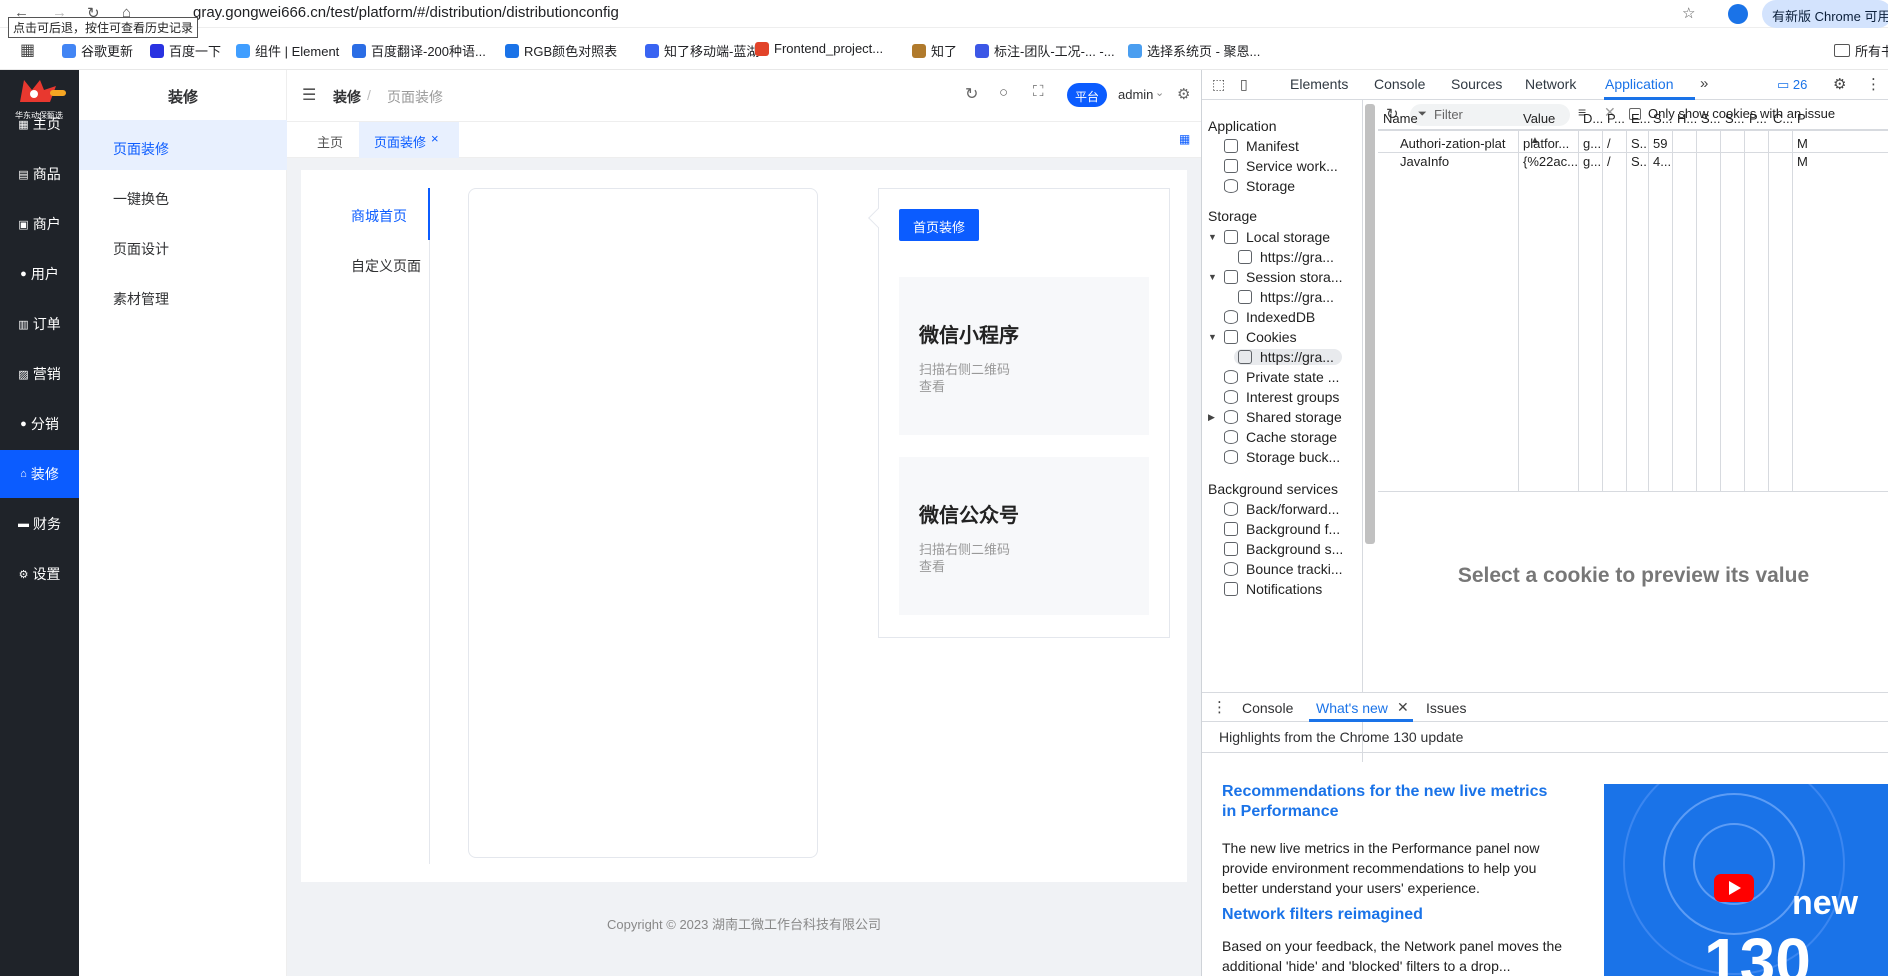  What do you see at coordinates (309, 95) in the screenshot?
I see `menu-toggle-icon: ☰` at bounding box center [309, 95].